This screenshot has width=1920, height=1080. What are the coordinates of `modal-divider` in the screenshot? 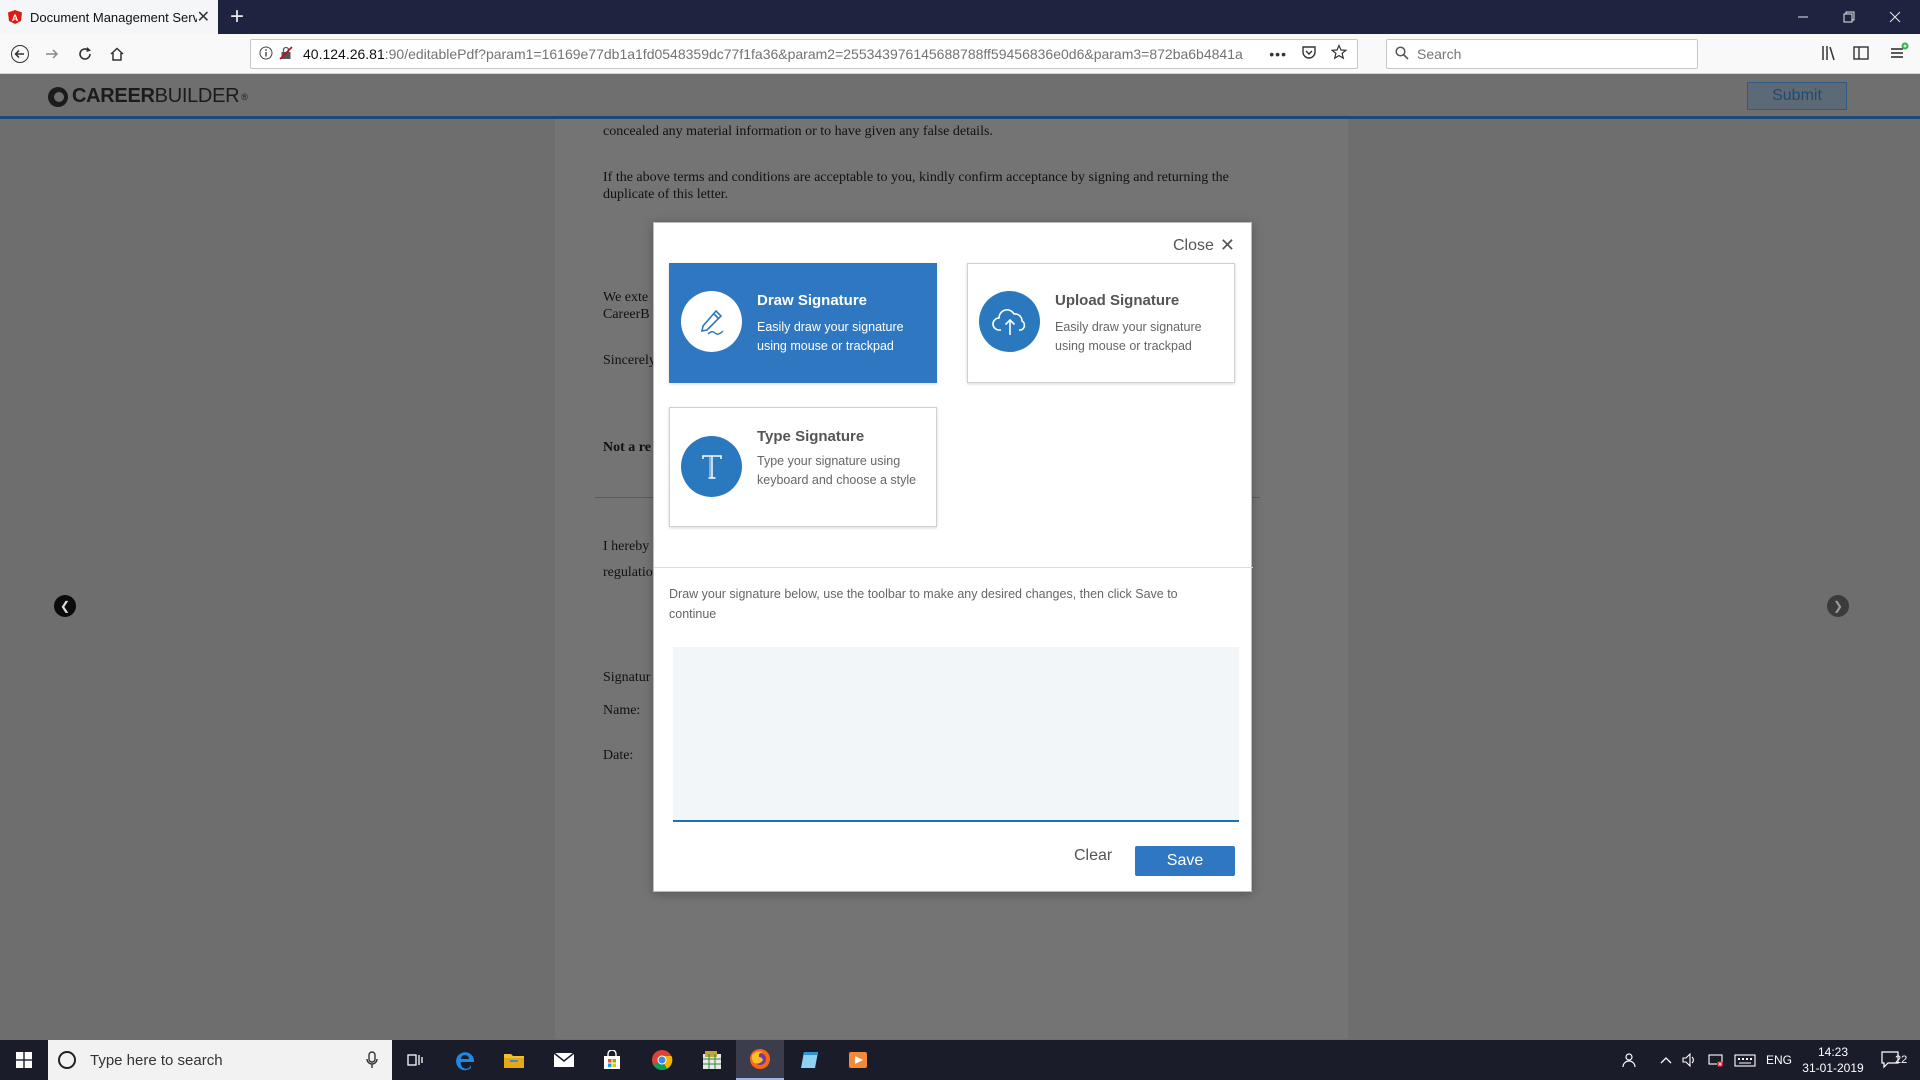 It's located at (953, 567).